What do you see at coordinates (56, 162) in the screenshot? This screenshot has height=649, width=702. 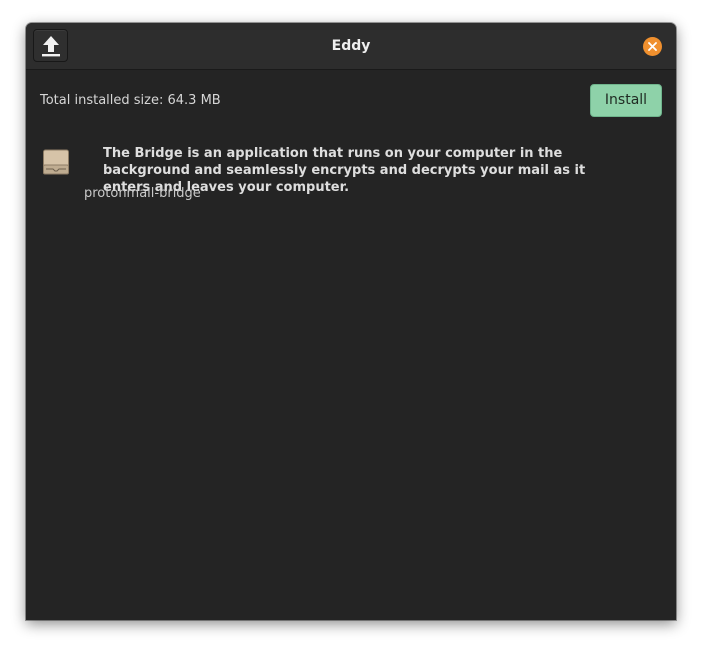 I see `package-box-icon` at bounding box center [56, 162].